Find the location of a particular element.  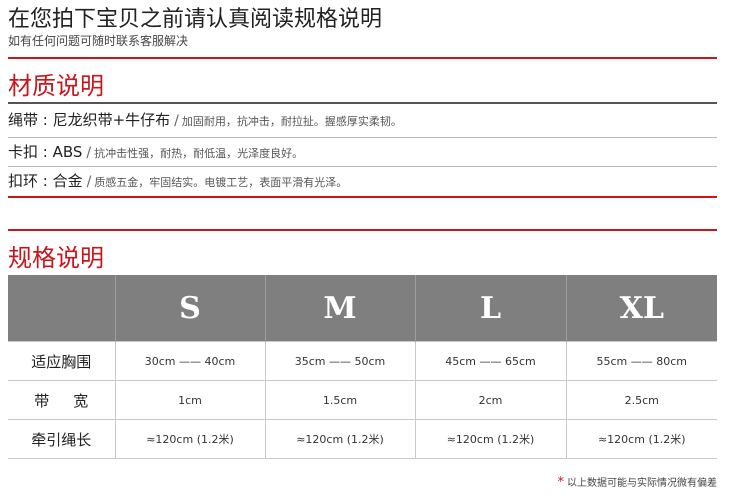

size-header-corner is located at coordinates (61, 308).